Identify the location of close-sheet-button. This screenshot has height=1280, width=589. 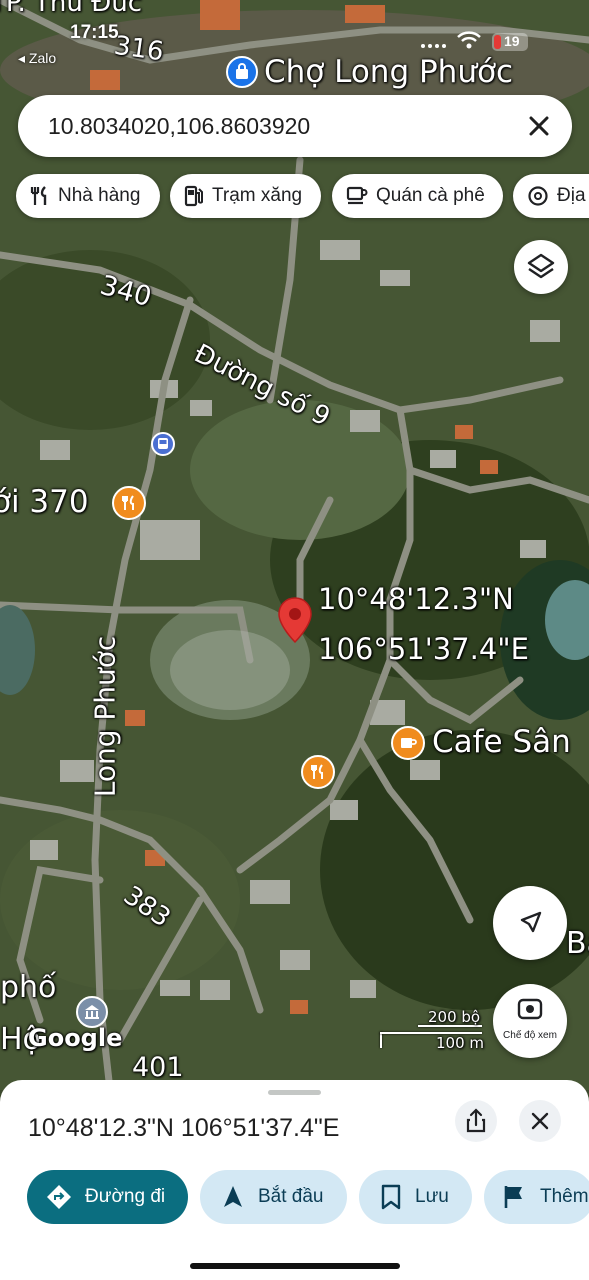
(540, 1121).